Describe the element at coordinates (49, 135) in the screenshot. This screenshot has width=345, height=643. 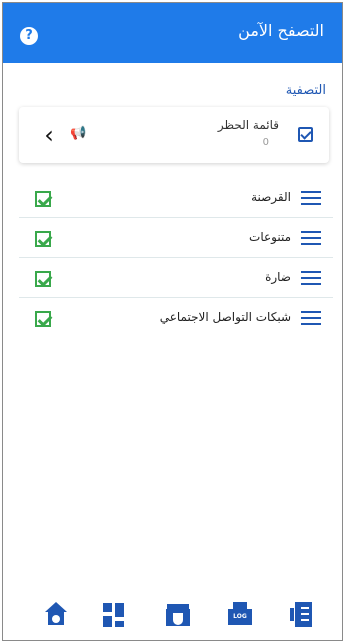
I see `back-arrow-icon: ‹` at that location.